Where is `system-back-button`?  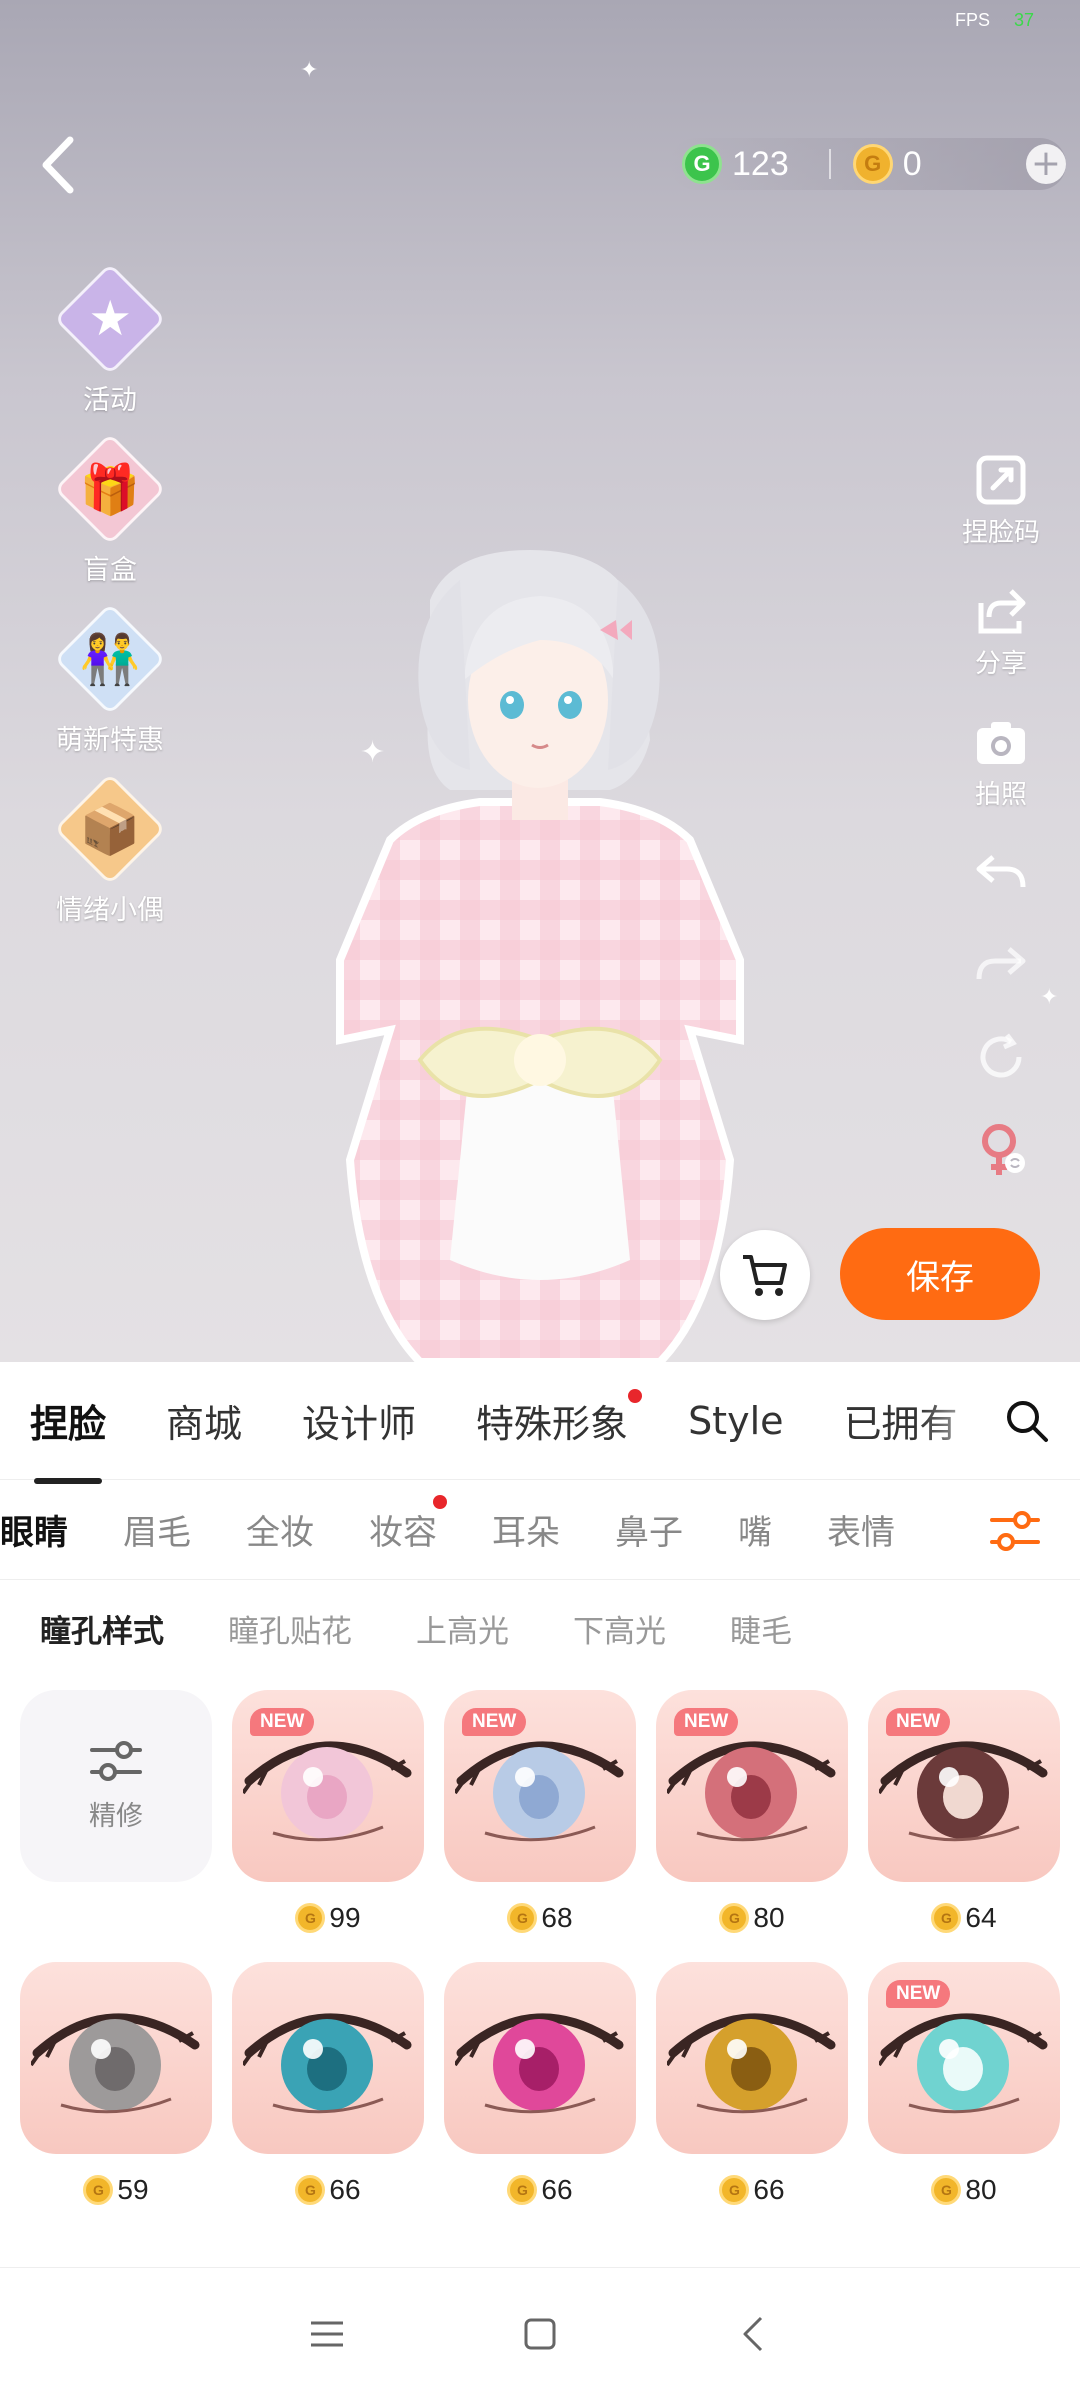 system-back-button is located at coordinates (753, 2334).